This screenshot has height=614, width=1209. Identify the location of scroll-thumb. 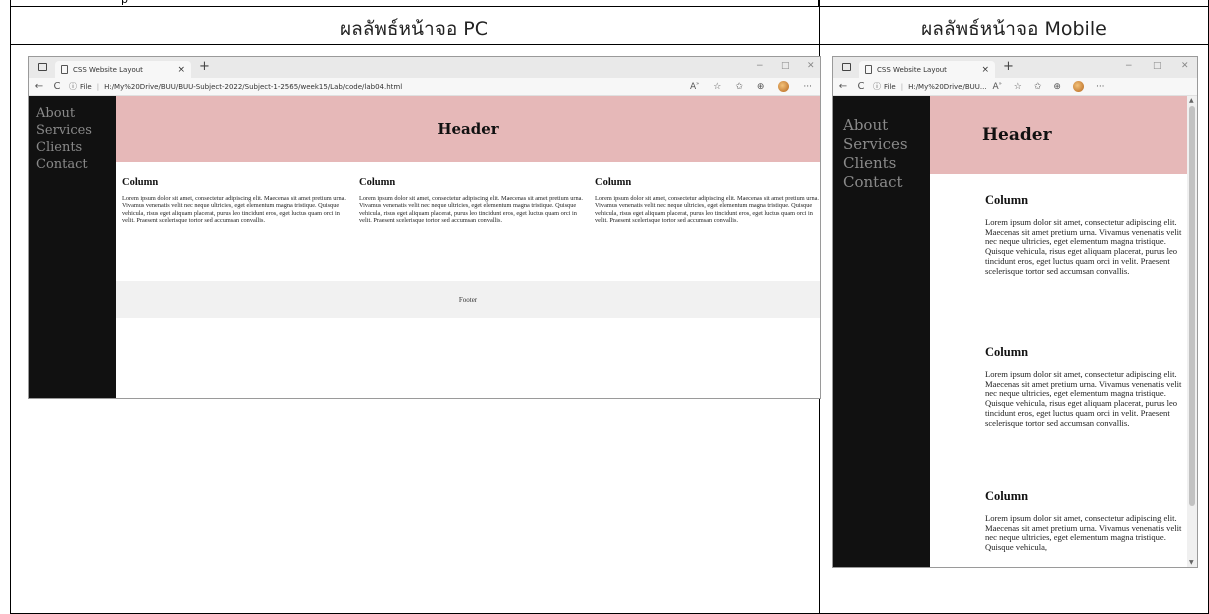
(1192, 306).